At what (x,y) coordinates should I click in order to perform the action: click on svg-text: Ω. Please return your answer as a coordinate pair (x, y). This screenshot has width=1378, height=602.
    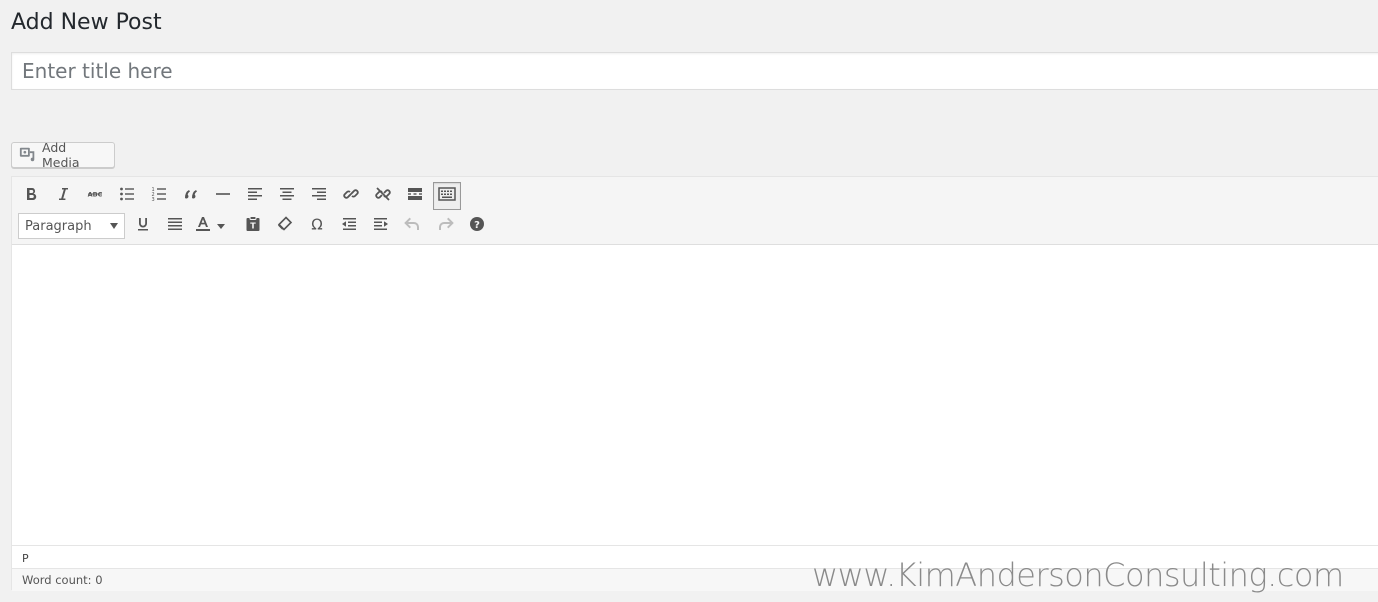
    Looking at the image, I should click on (316, 225).